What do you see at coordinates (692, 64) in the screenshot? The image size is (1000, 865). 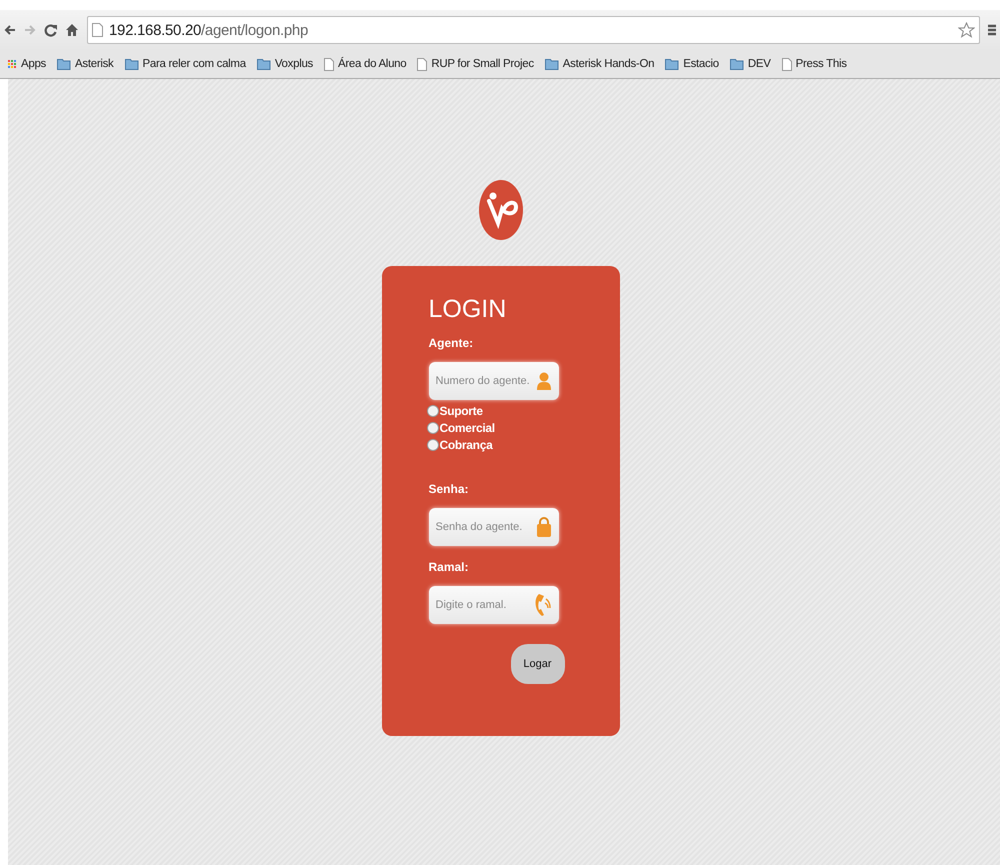 I see `bookmark: Estacio` at bounding box center [692, 64].